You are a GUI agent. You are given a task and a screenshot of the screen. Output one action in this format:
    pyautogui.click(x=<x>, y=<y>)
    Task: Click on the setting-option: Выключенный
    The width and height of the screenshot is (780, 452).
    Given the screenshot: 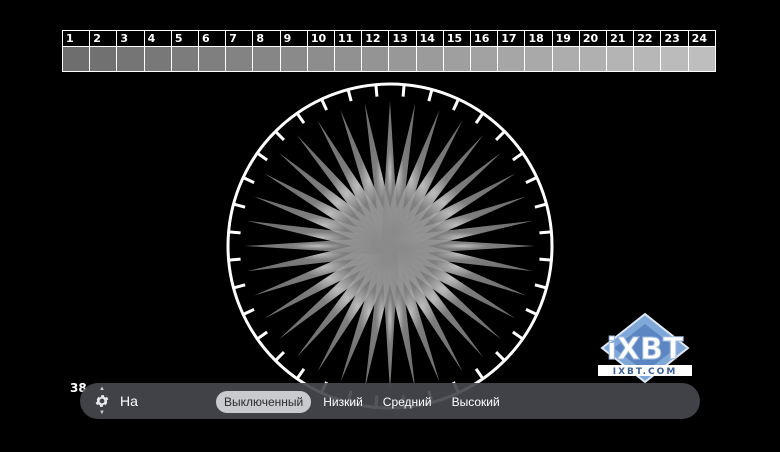 What is the action you would take?
    pyautogui.click(x=264, y=402)
    